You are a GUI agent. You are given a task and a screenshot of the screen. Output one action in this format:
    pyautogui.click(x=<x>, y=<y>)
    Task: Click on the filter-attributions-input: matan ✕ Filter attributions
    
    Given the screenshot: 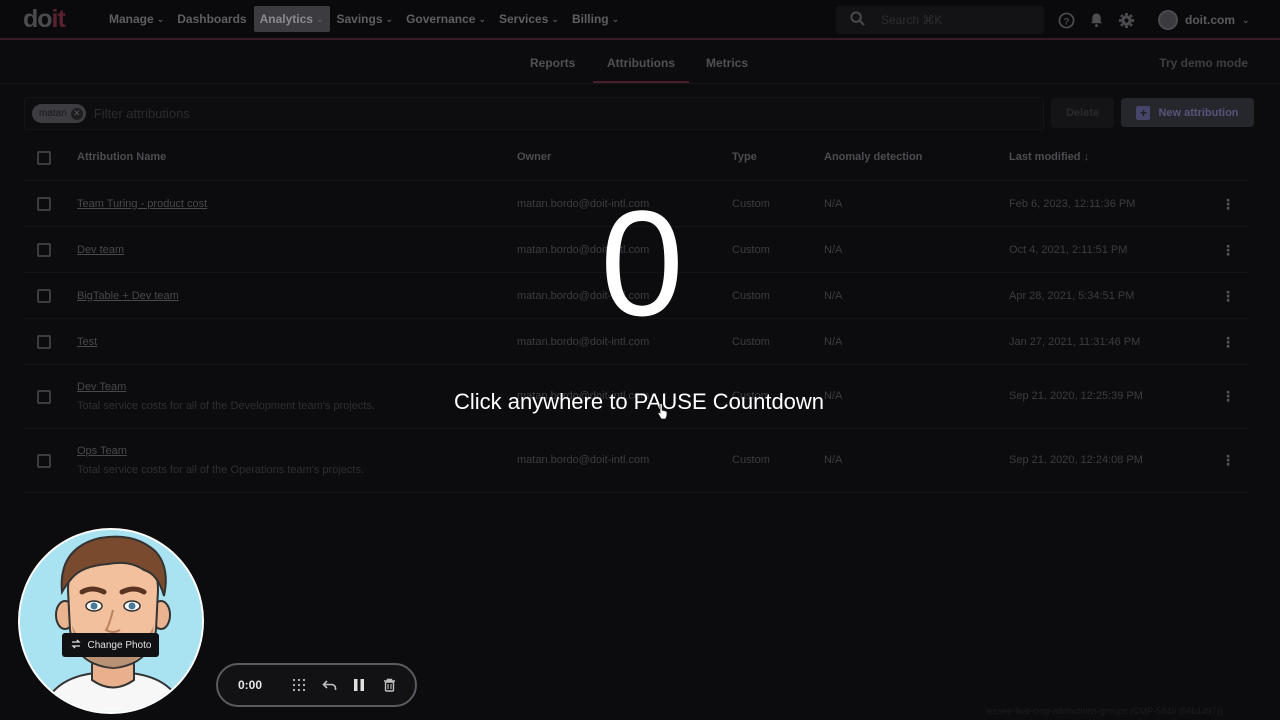 What is the action you would take?
    pyautogui.click(x=534, y=113)
    